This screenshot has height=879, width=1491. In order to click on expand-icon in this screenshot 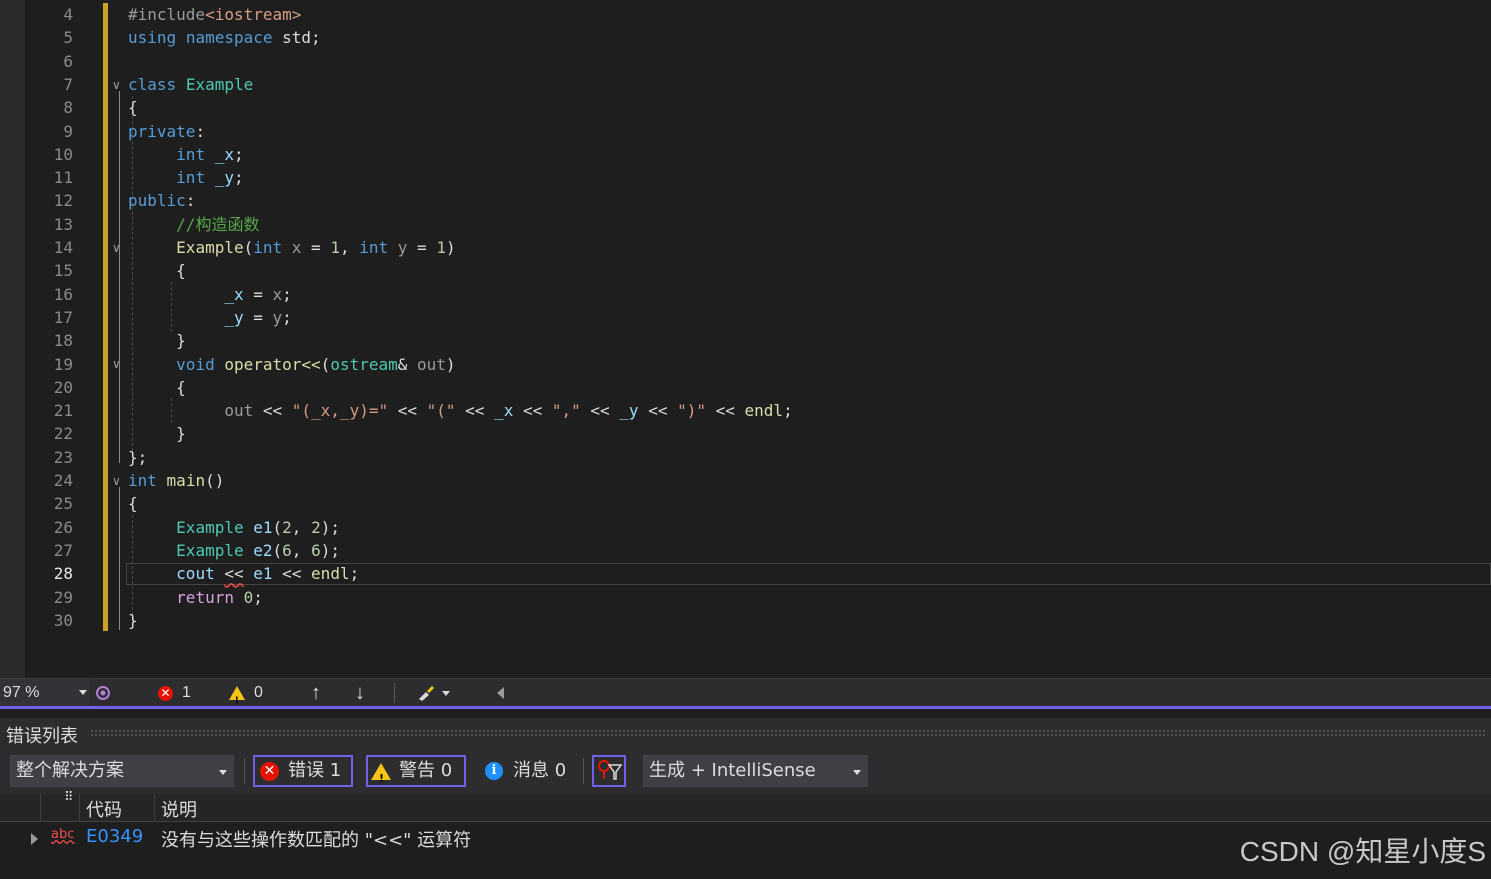, I will do `click(34, 839)`.